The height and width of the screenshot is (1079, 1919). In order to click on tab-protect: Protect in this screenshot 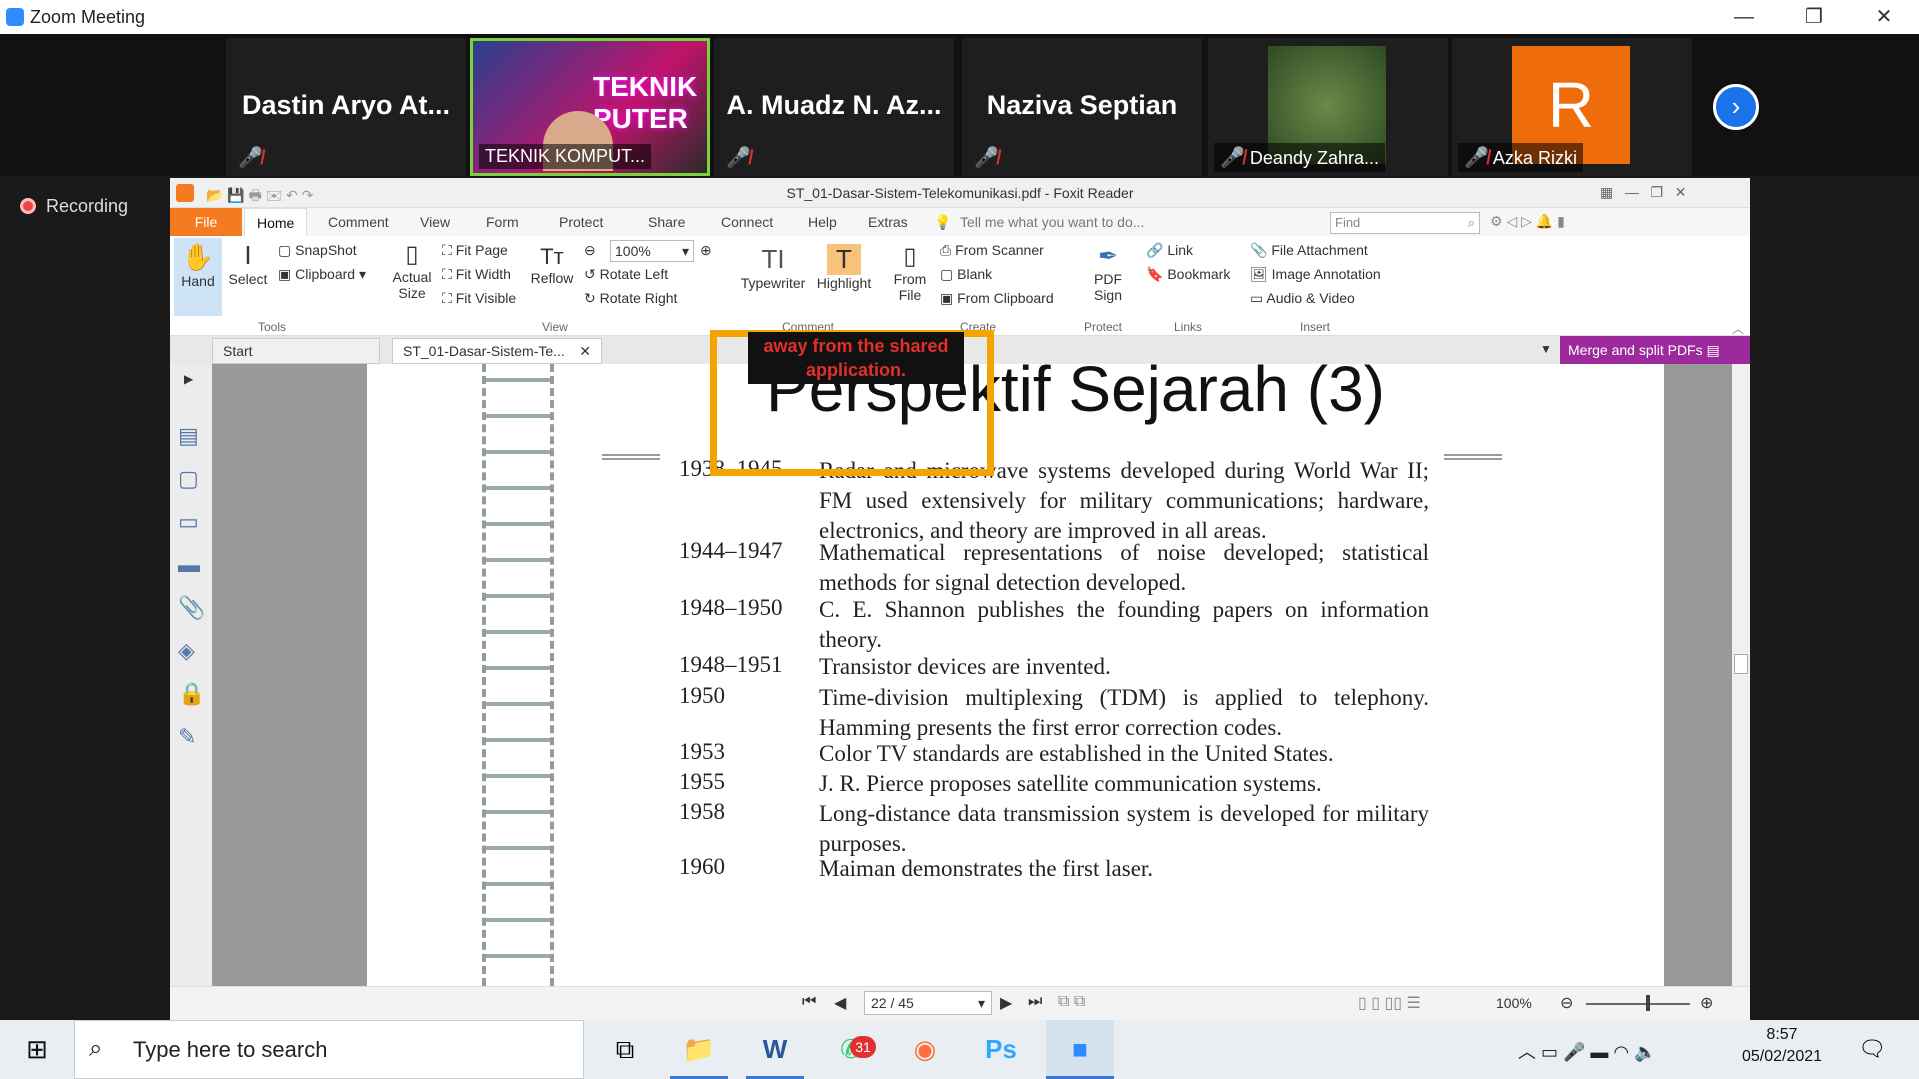, I will do `click(581, 222)`.